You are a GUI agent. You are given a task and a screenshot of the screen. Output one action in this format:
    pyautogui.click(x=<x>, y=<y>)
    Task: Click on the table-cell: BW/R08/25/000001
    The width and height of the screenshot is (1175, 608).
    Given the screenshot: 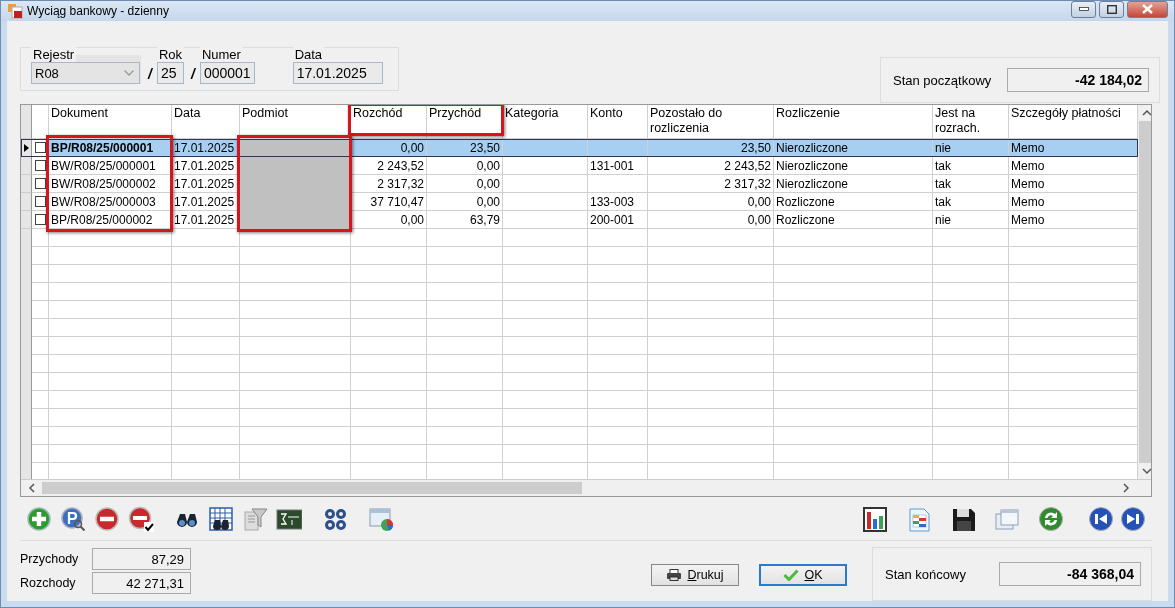 What is the action you would take?
    pyautogui.click(x=110, y=166)
    